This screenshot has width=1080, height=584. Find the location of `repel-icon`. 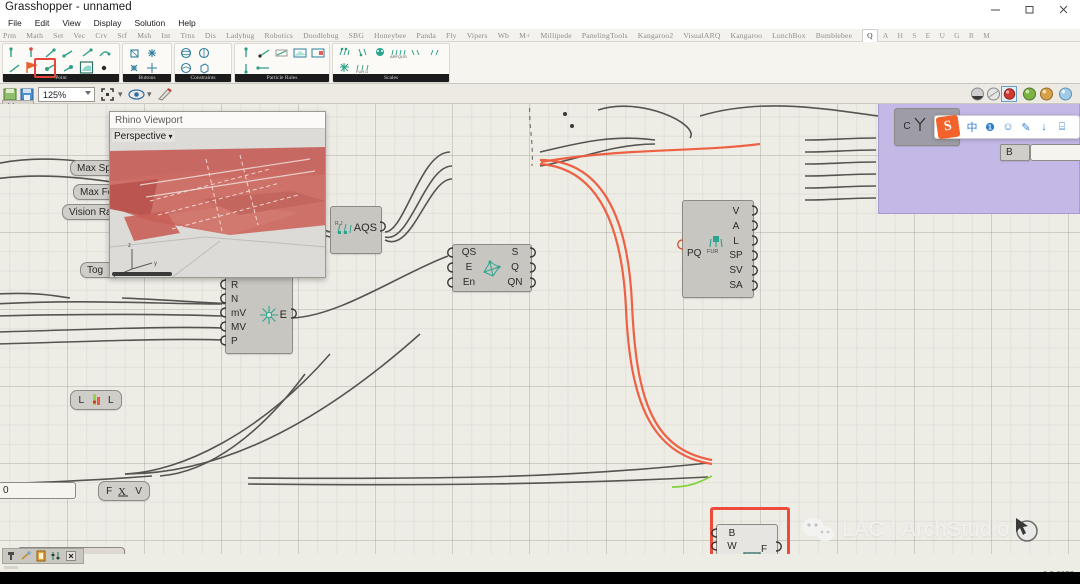

repel-icon is located at coordinates (264, 67).